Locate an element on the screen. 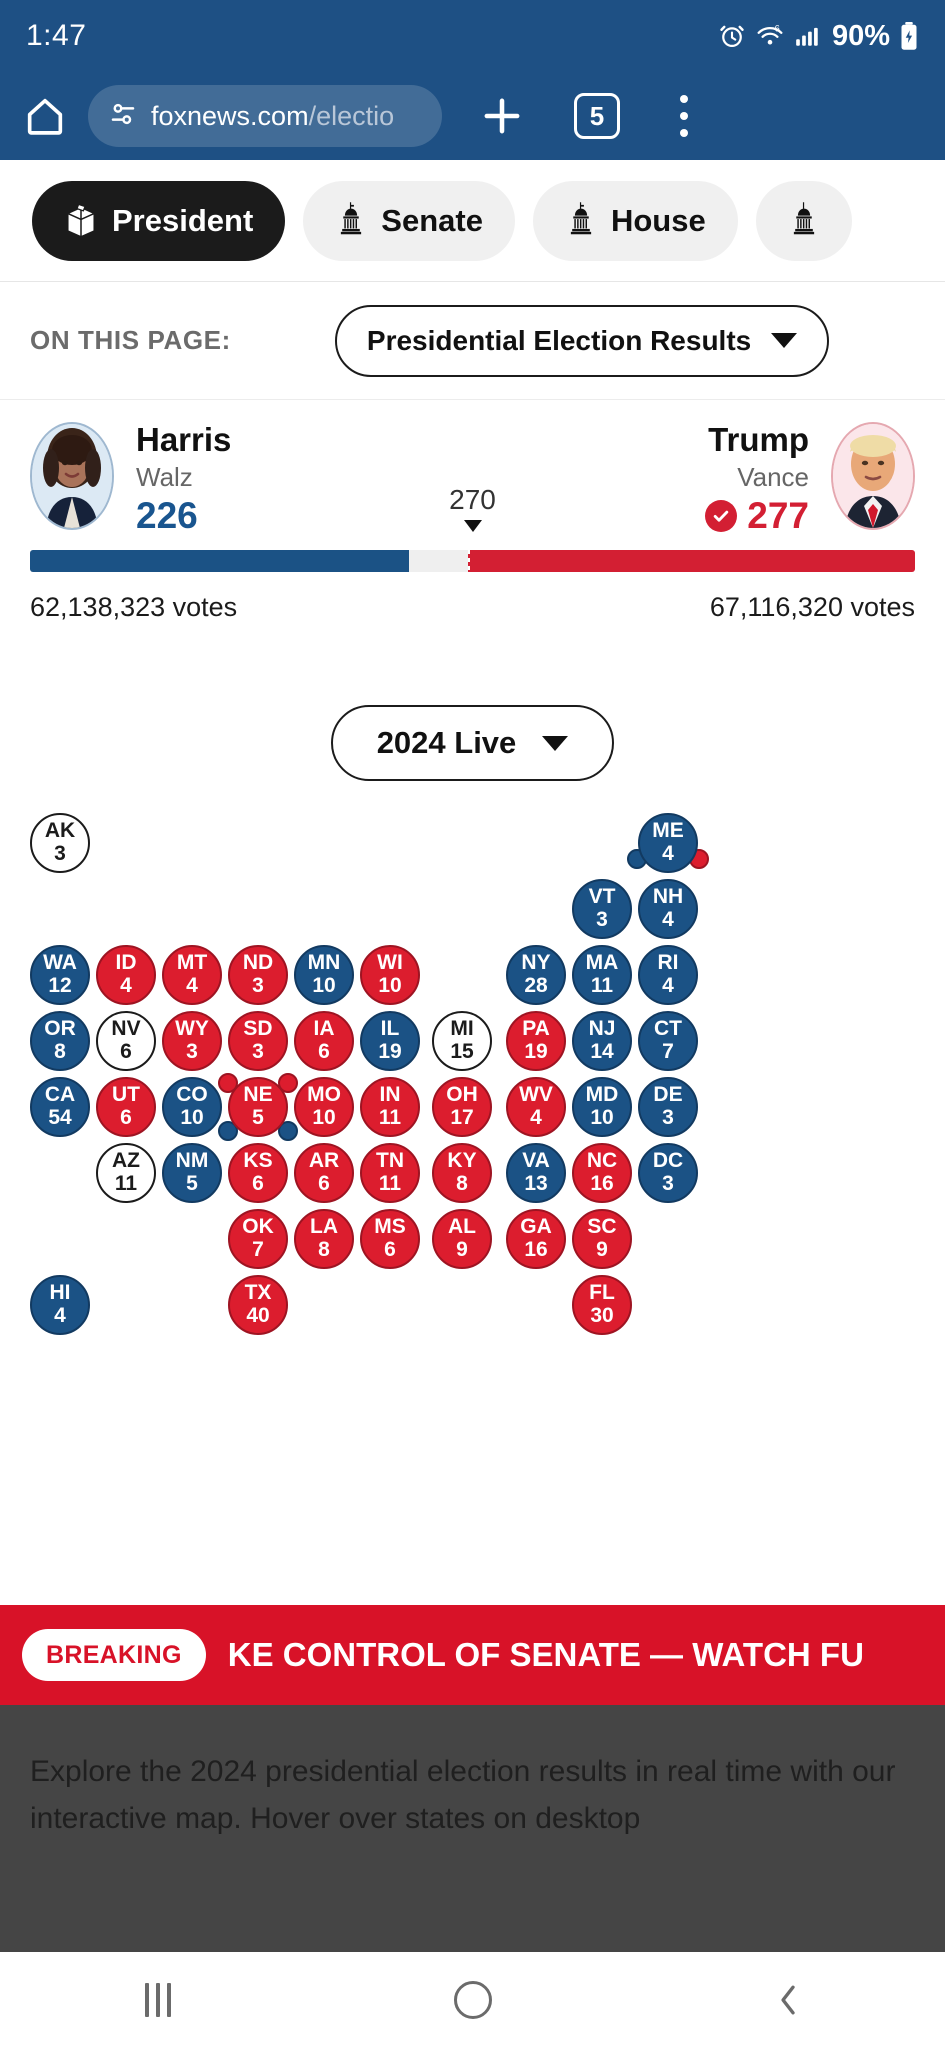 This screenshot has width=945, height=2048. state-bubble-ct: CT 7 is located at coordinates (668, 1041).